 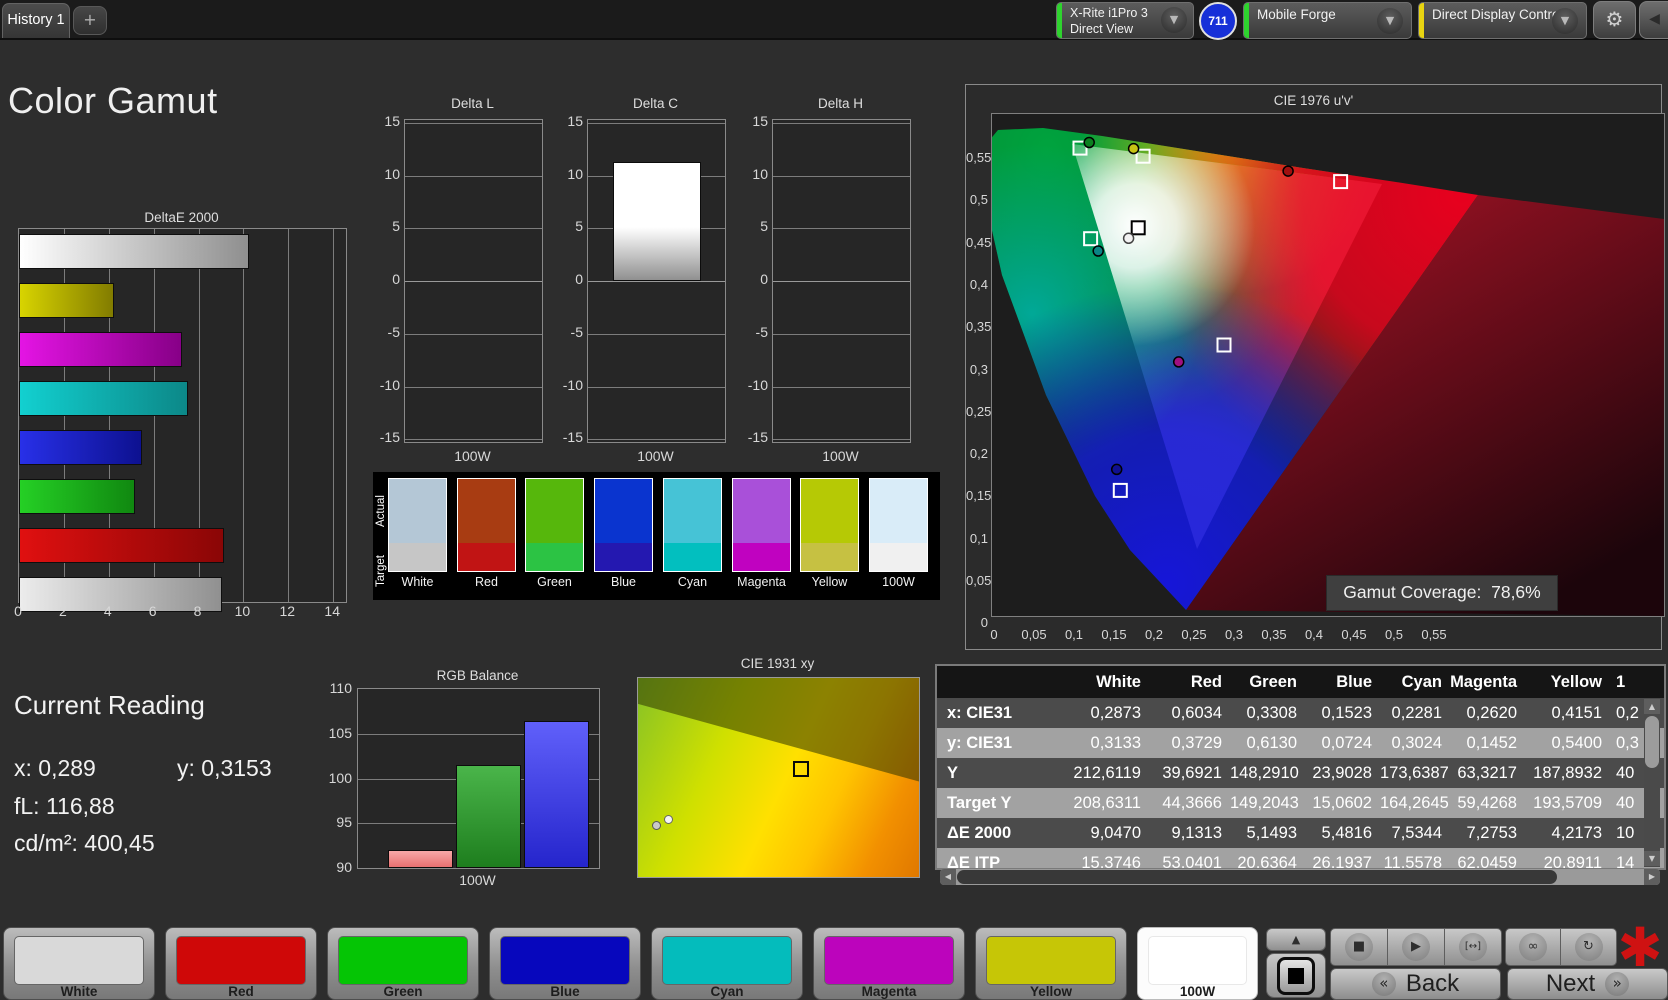 I want to click on u-axis-tick-label: 0,3, so click(x=1234, y=634).